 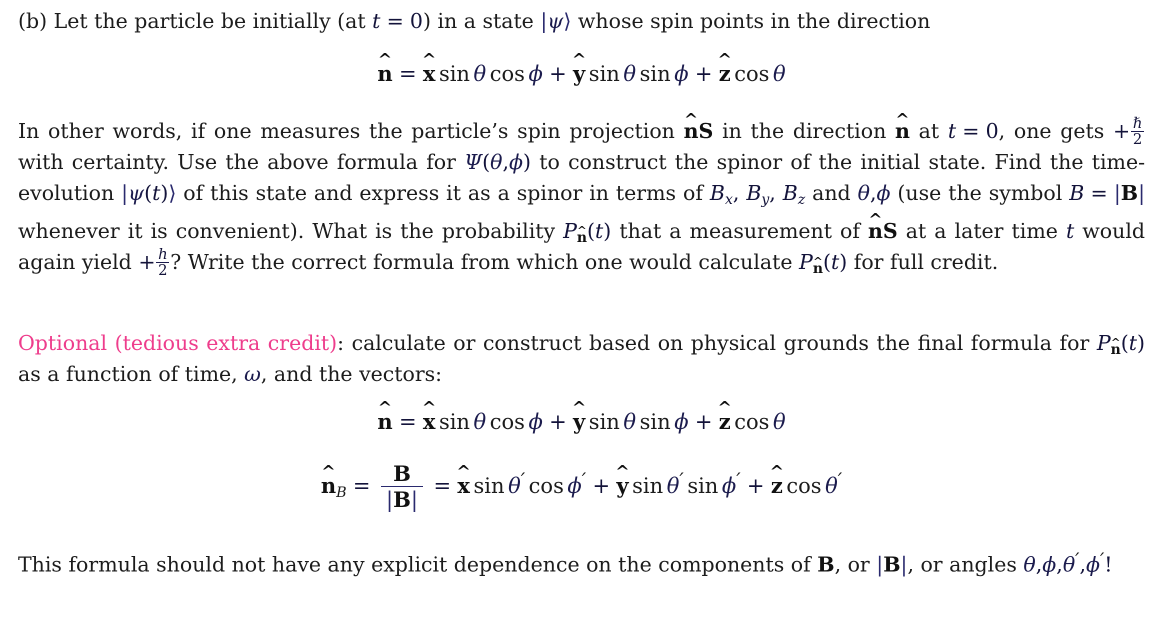 I want to click on problem-label: (b), so click(x=33, y=21).